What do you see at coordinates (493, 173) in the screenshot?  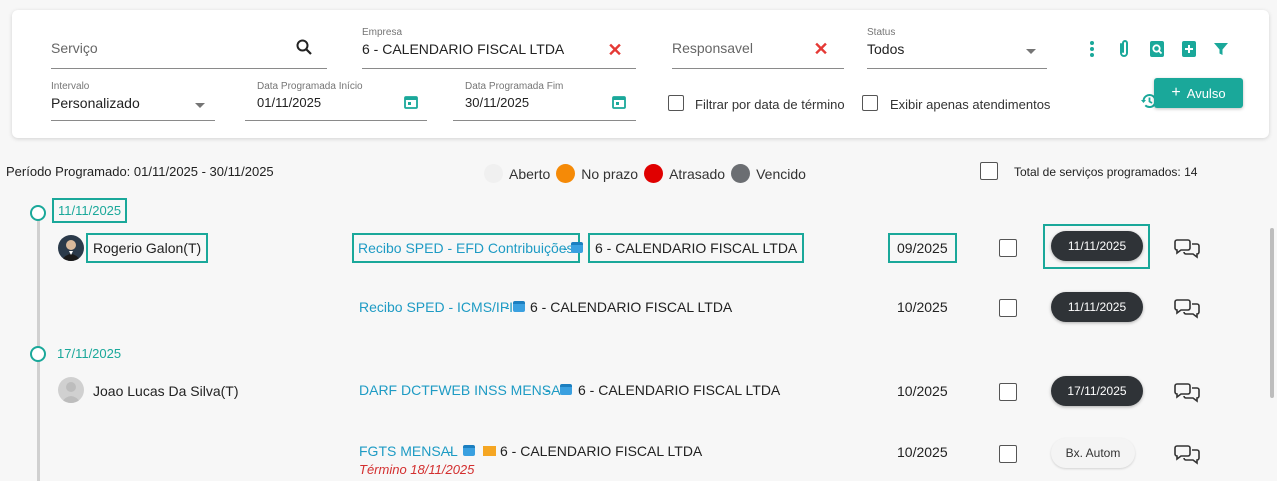 I see `legend-aberto-dot` at bounding box center [493, 173].